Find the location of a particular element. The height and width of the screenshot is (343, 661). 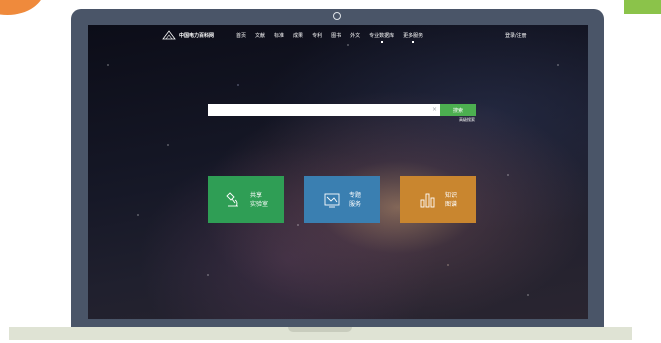

advanced-search-link: 高级搜索 is located at coordinates (467, 120).